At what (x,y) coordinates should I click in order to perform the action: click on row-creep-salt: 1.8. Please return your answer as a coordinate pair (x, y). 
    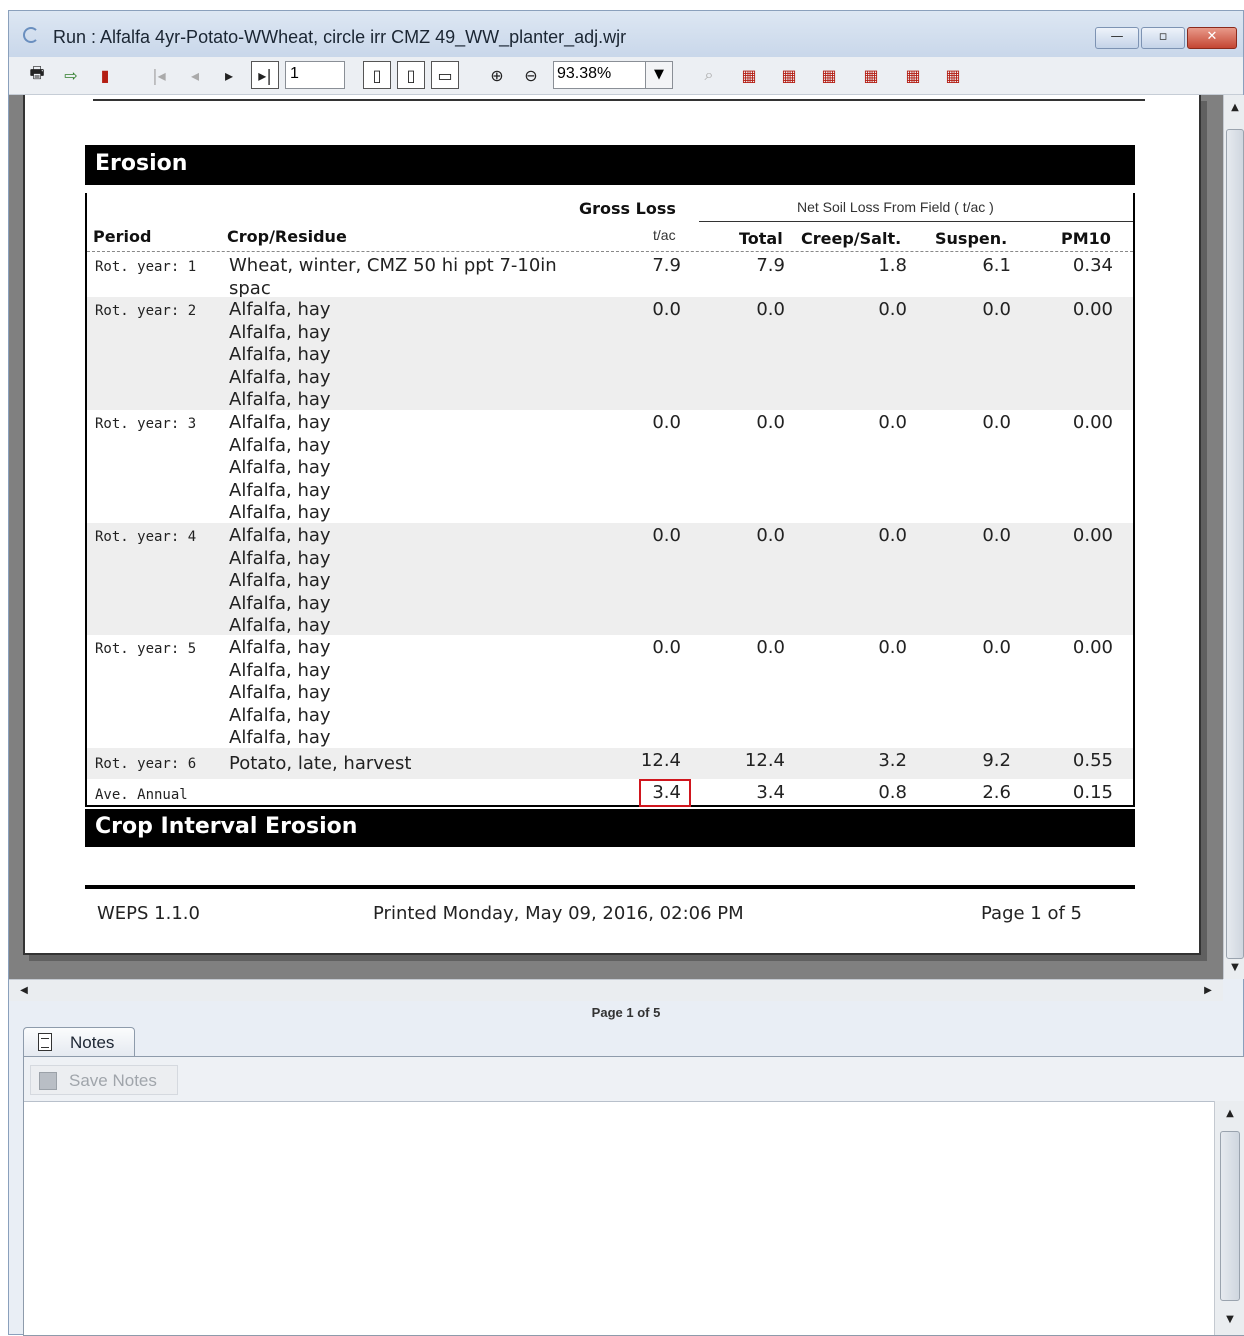
    Looking at the image, I should click on (892, 265).